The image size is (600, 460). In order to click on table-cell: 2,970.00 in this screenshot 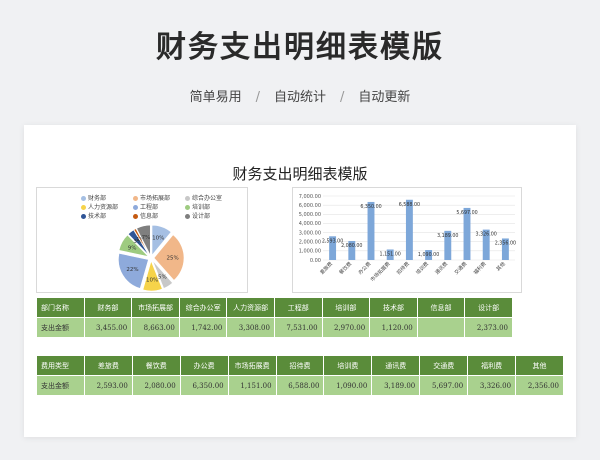, I will do `click(346, 327)`.